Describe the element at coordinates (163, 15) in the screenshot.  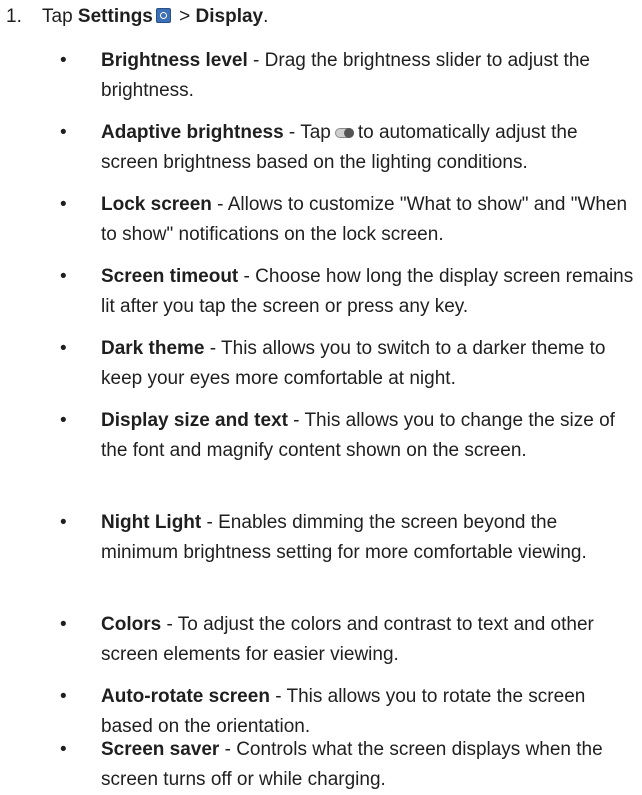
I see `settings-icon` at that location.